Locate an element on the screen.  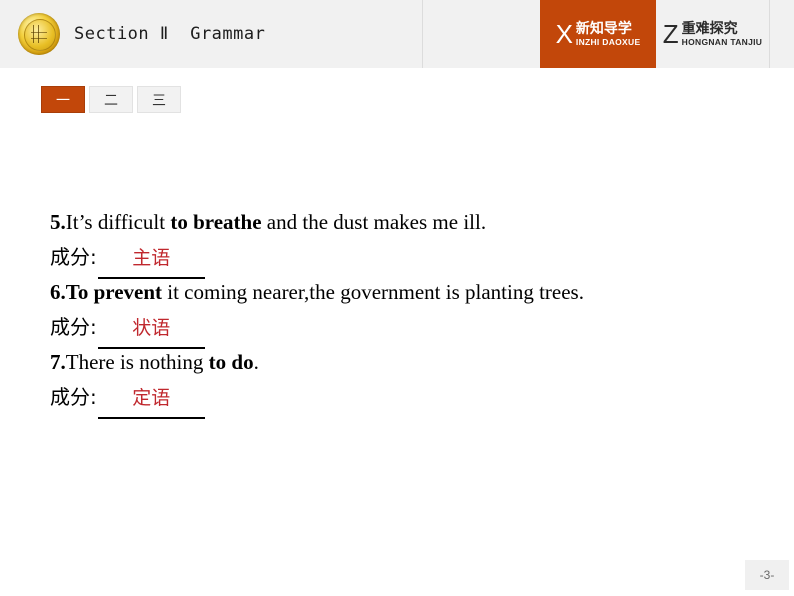
tab-letter-z: Z is located at coordinates (670, 34).